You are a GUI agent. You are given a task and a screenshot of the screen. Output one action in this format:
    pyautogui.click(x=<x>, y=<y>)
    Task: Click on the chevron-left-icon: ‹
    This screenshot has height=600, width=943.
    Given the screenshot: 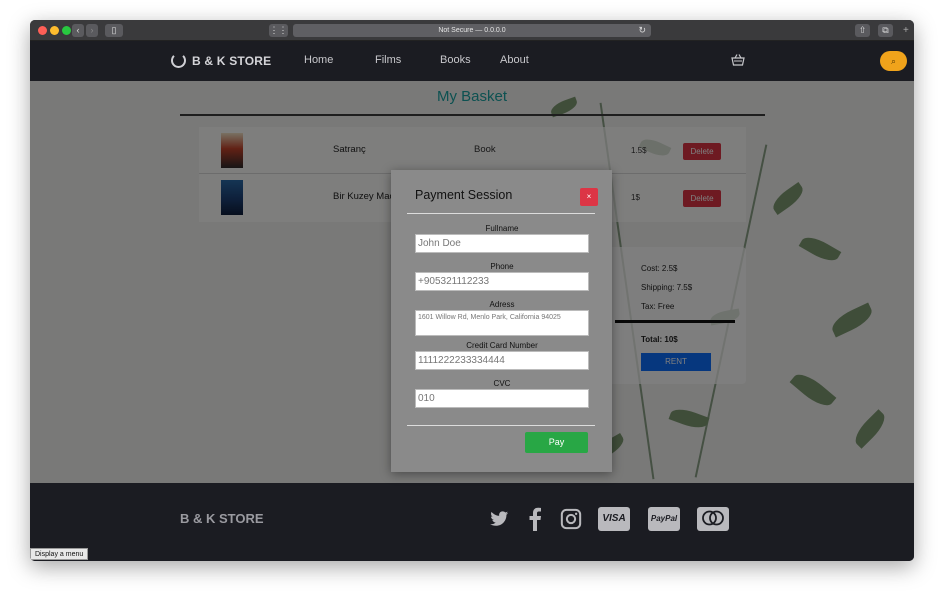 What is the action you would take?
    pyautogui.click(x=78, y=30)
    